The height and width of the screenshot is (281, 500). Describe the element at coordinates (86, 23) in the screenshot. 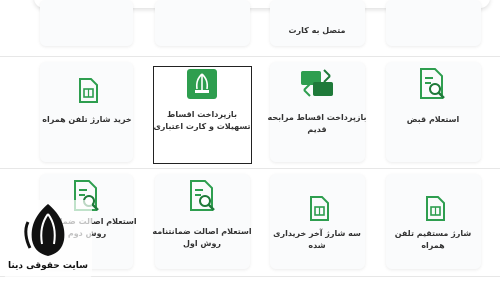

I see `tile-row0-col1` at that location.